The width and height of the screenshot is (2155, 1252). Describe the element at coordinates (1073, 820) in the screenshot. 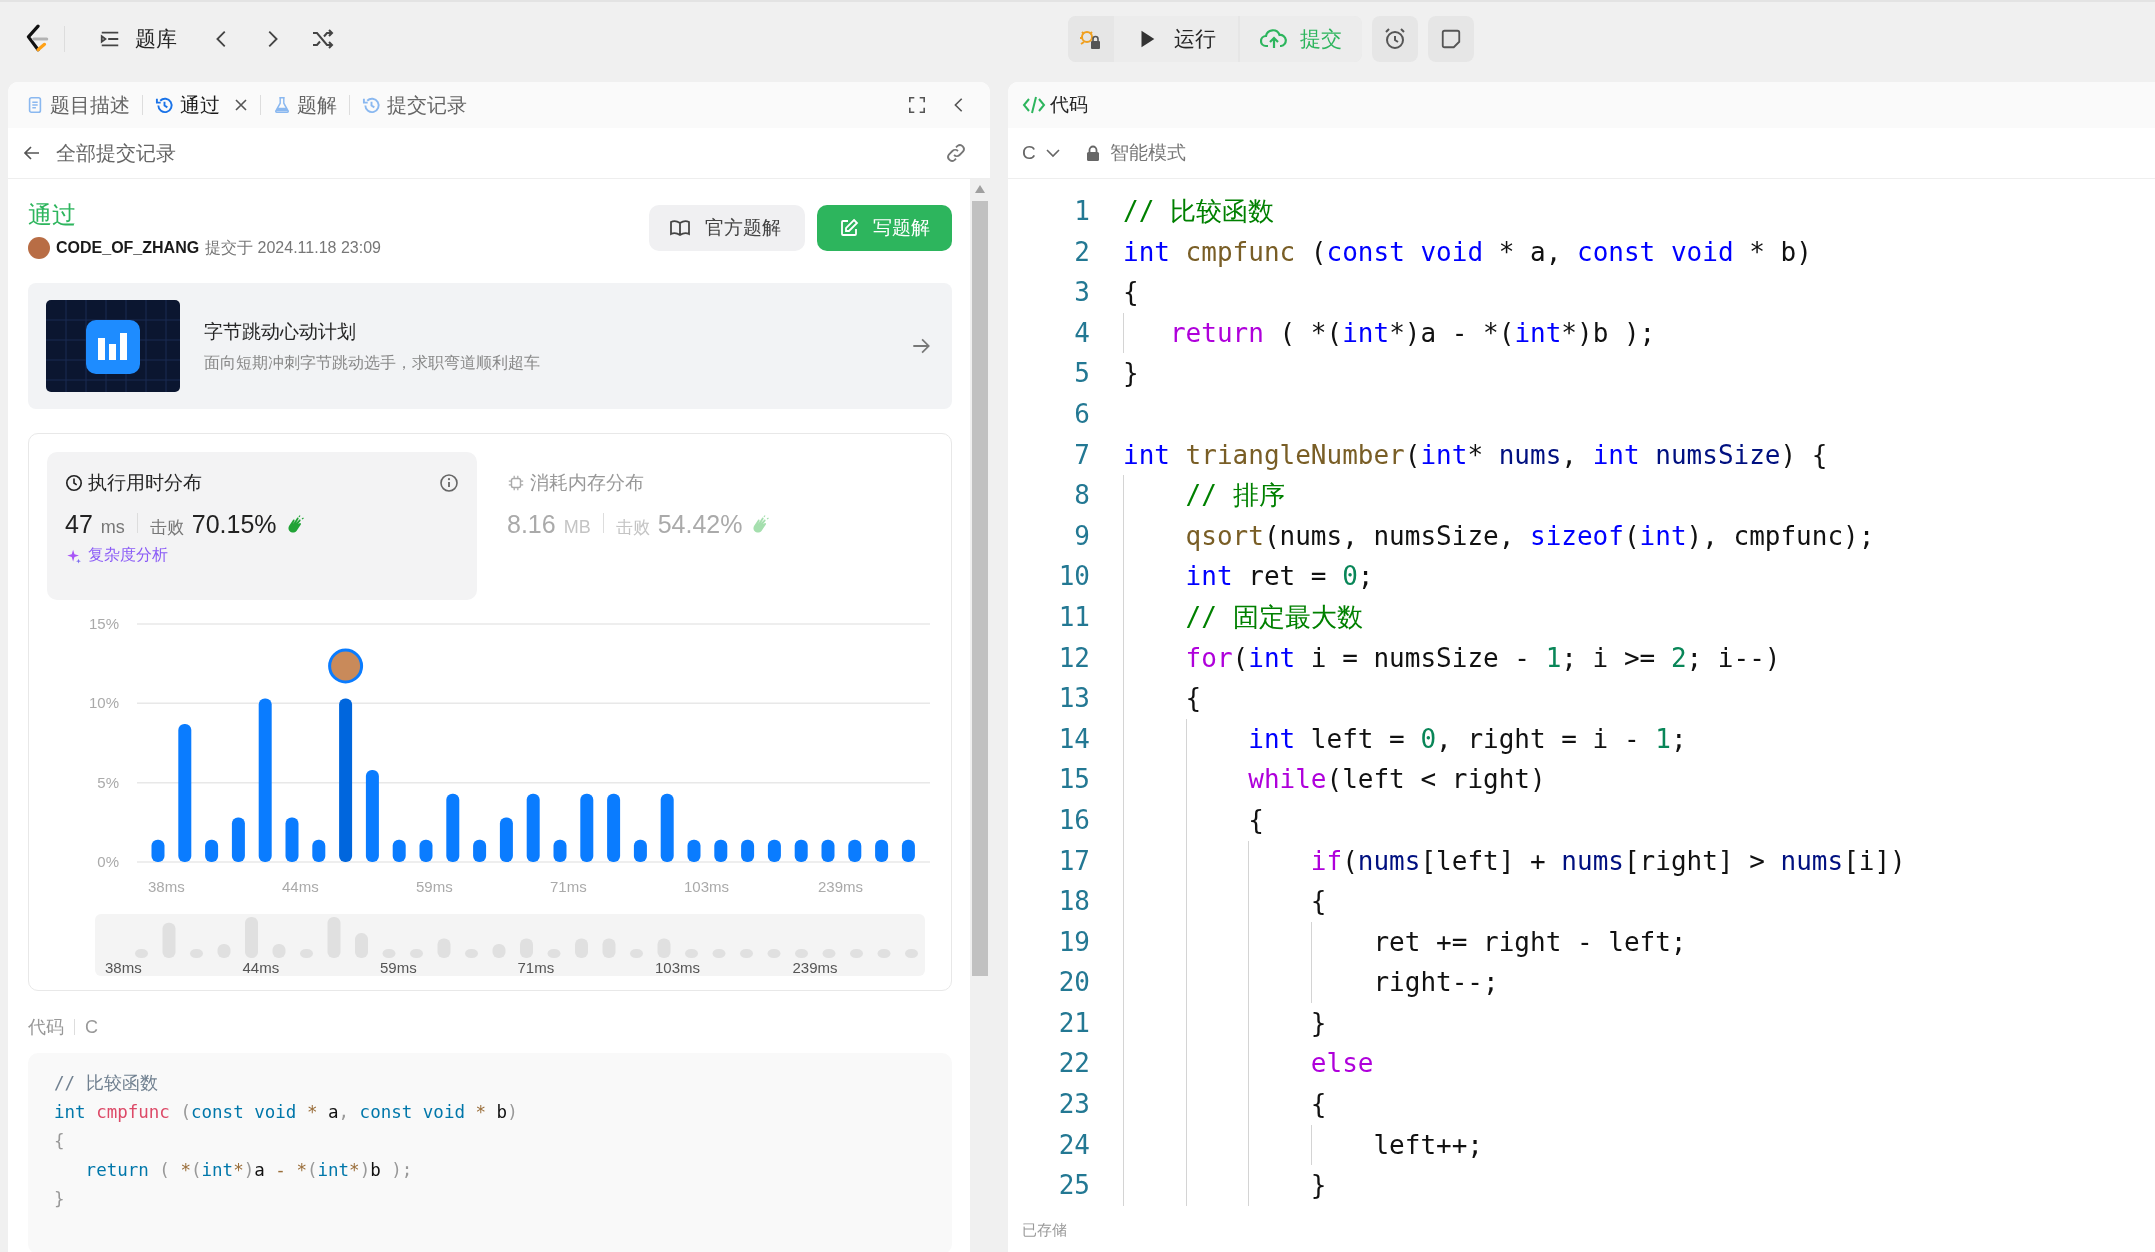

I see `line-number: 16` at that location.